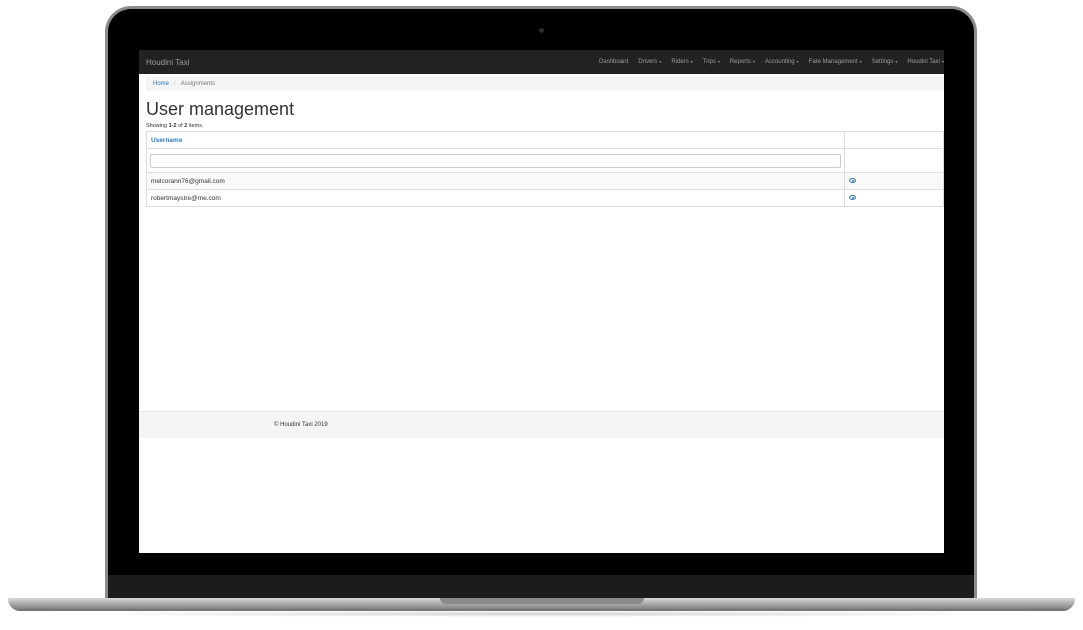 Image resolution: width=1083 pixels, height=630 pixels. Describe the element at coordinates (220, 109) in the screenshot. I see `page-title: User management` at that location.